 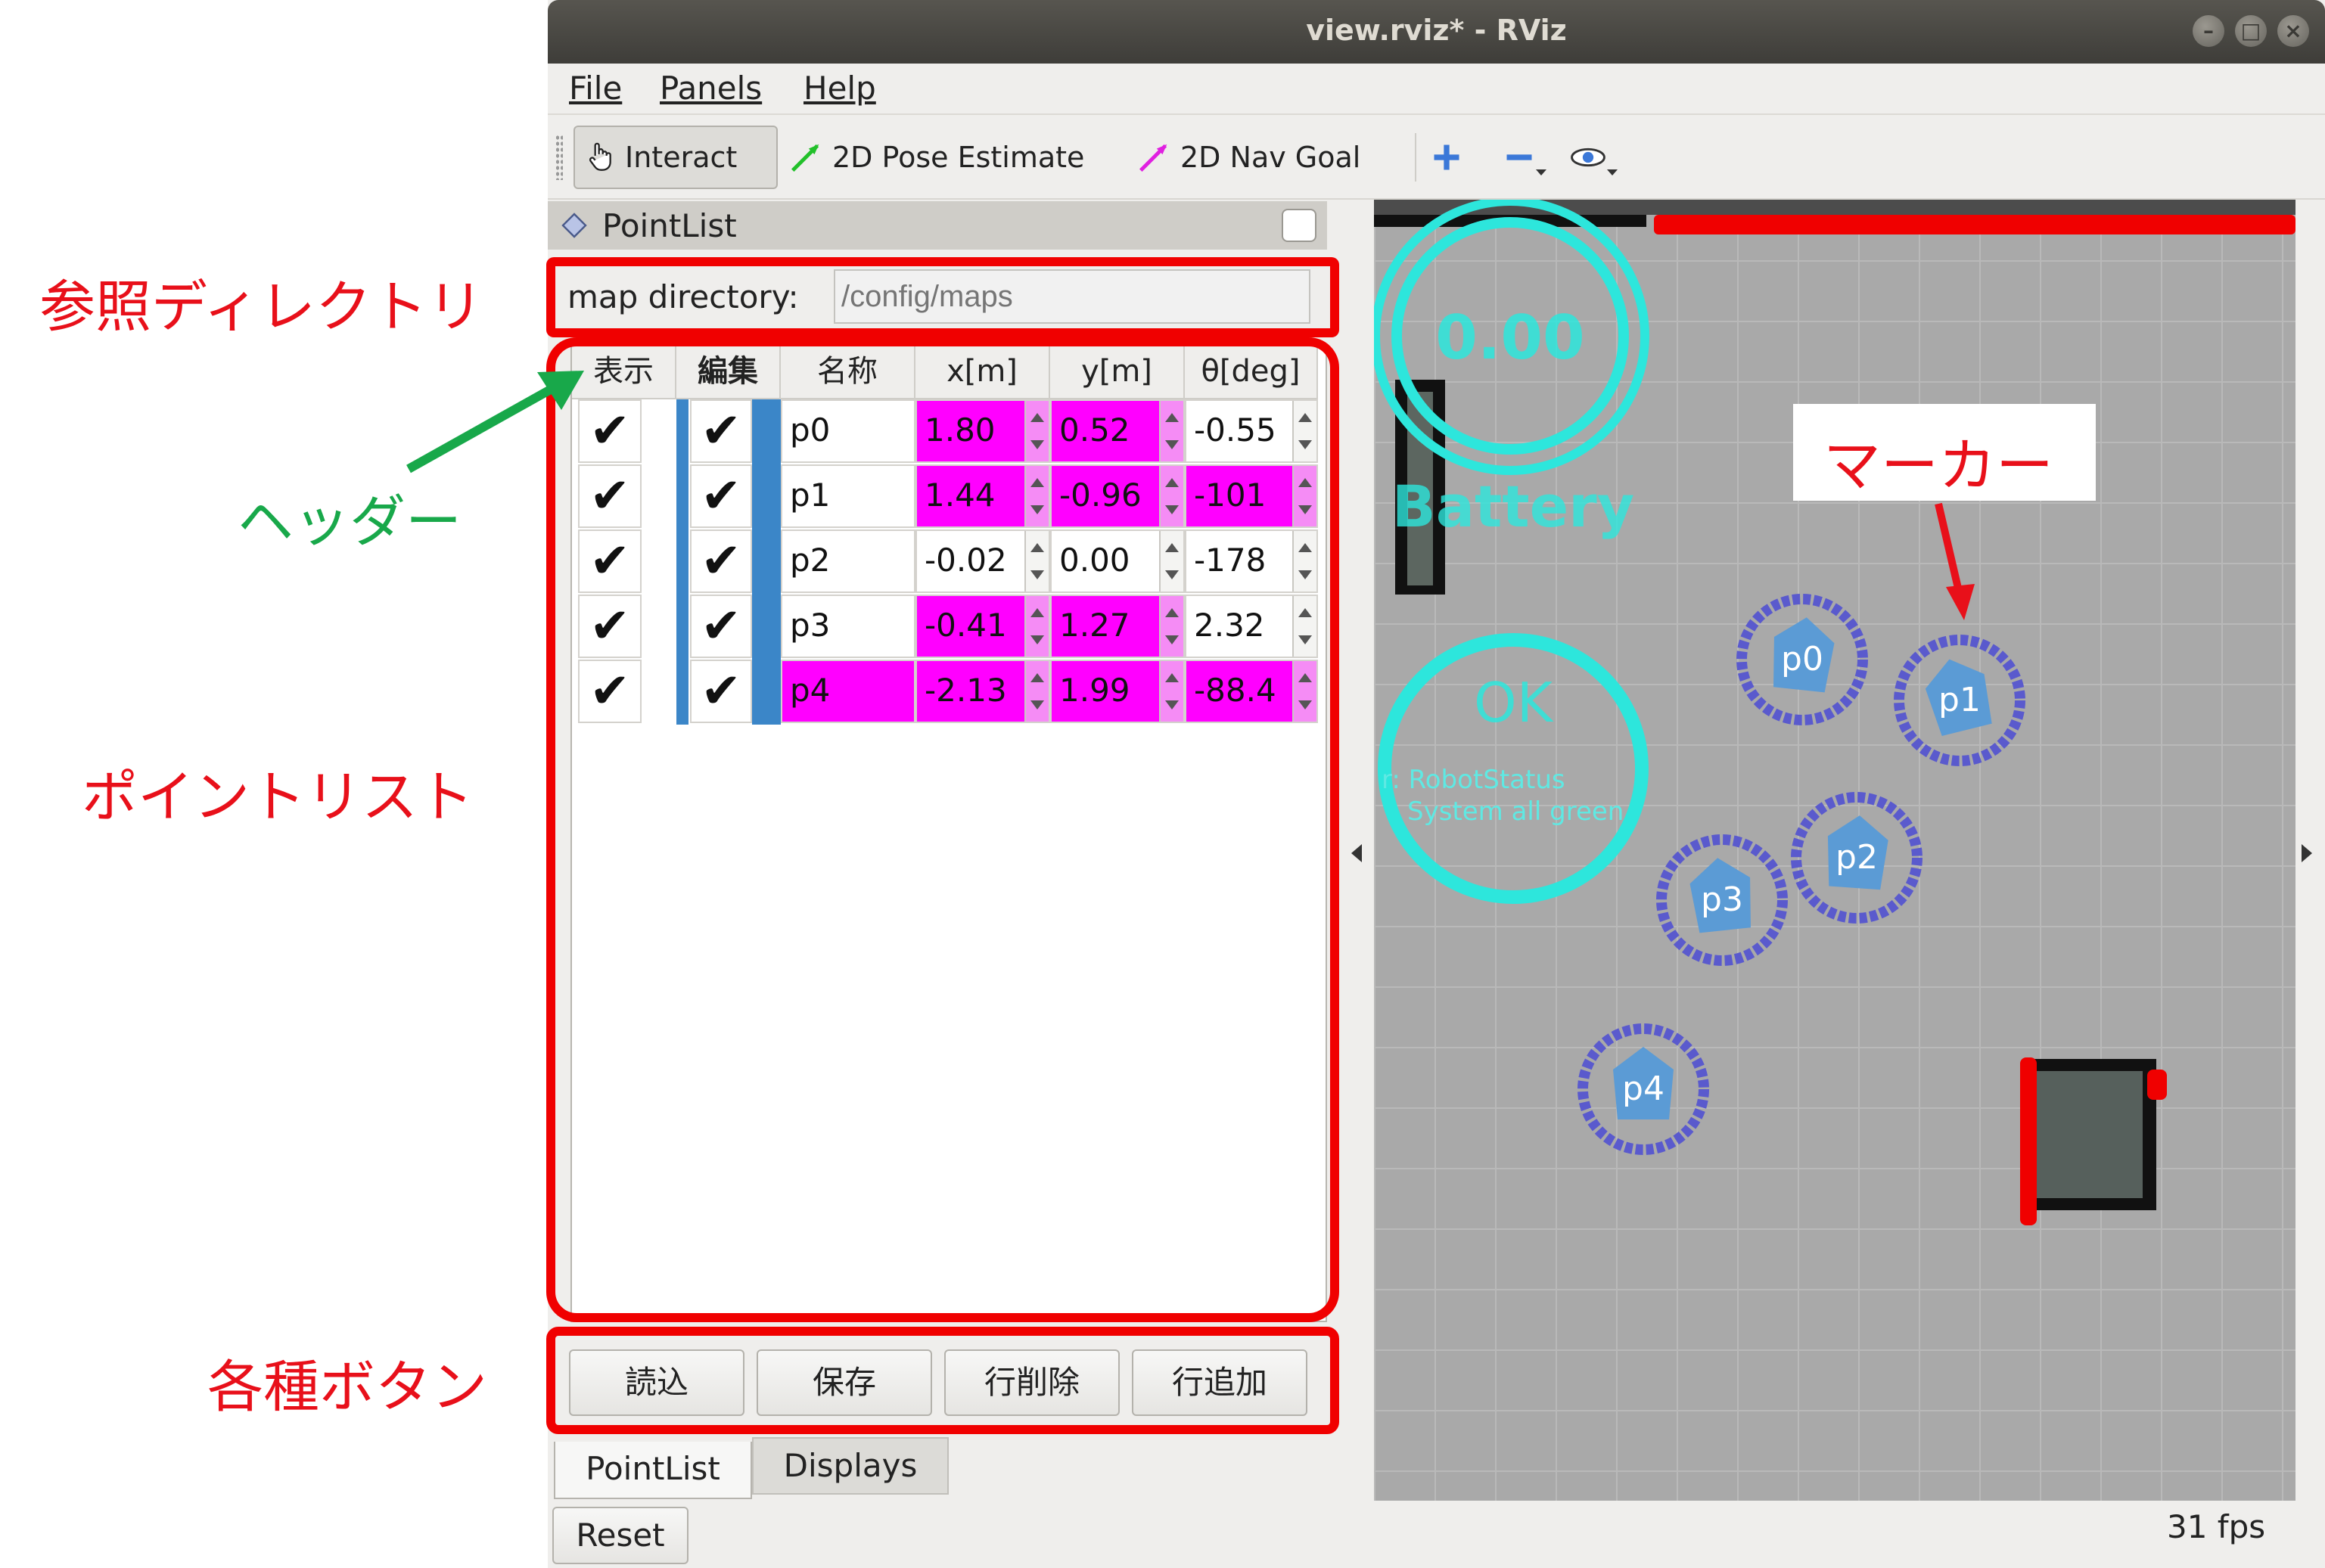 I want to click on marker-annotation-arrow, so click(x=1955, y=561).